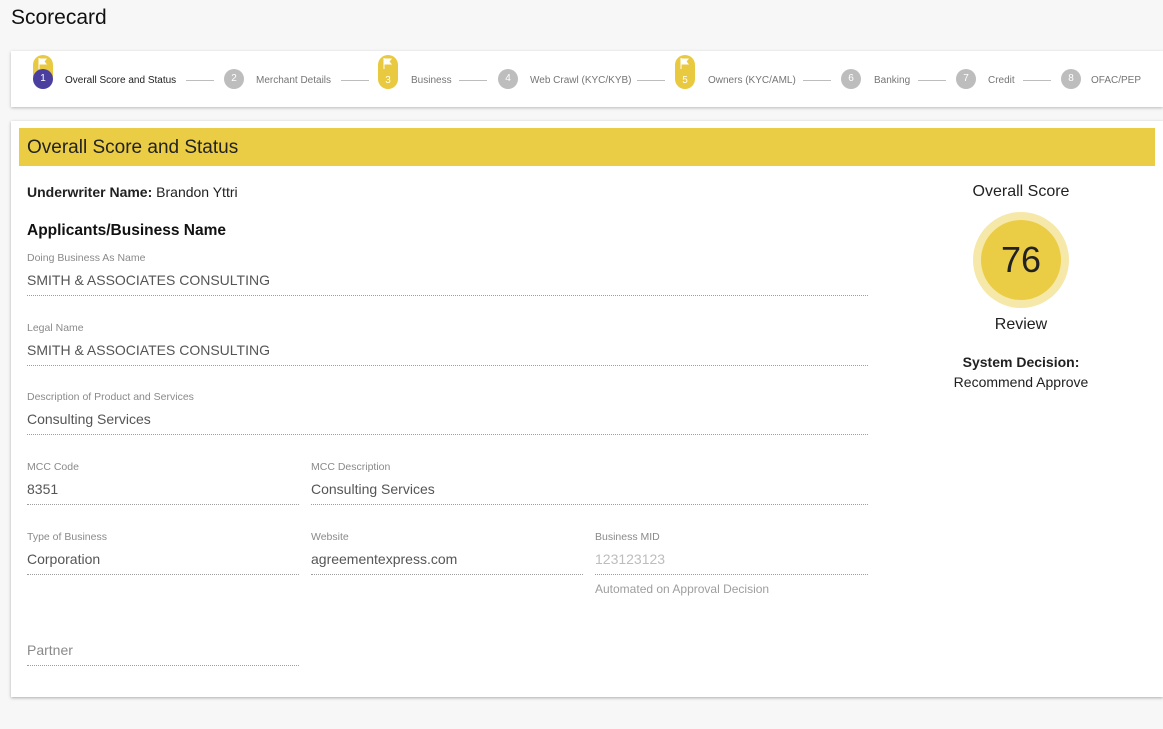 Image resolution: width=1163 pixels, height=729 pixels. What do you see at coordinates (234, 79) in the screenshot?
I see `step-number: 2` at bounding box center [234, 79].